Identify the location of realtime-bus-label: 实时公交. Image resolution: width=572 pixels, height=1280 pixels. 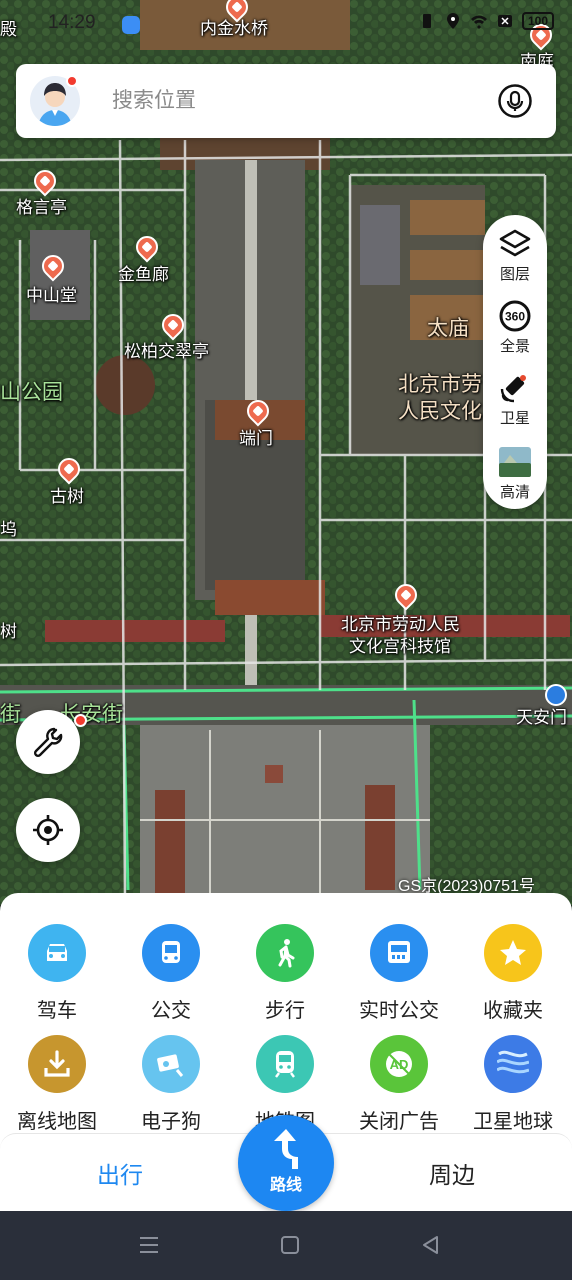
(399, 1011).